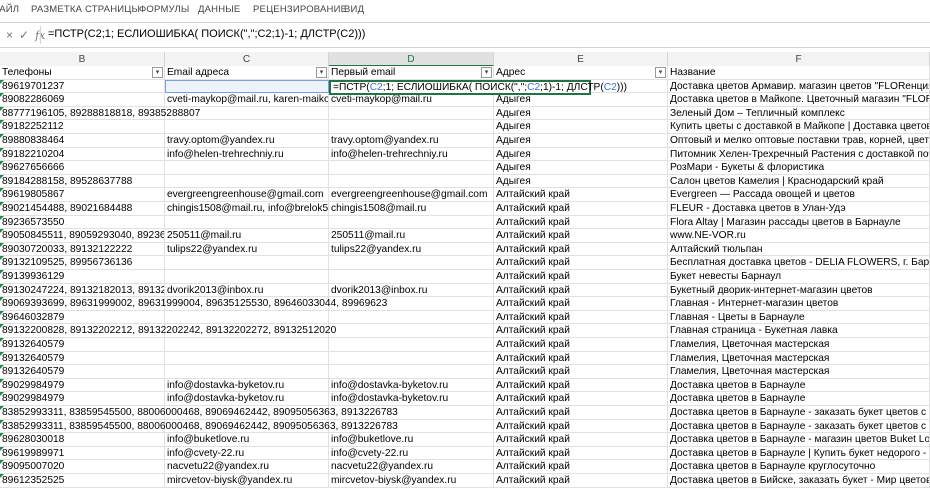  Describe the element at coordinates (411, 290) in the screenshot. I see `cell-first-email: dvorik2013@inbox.ru` at that location.